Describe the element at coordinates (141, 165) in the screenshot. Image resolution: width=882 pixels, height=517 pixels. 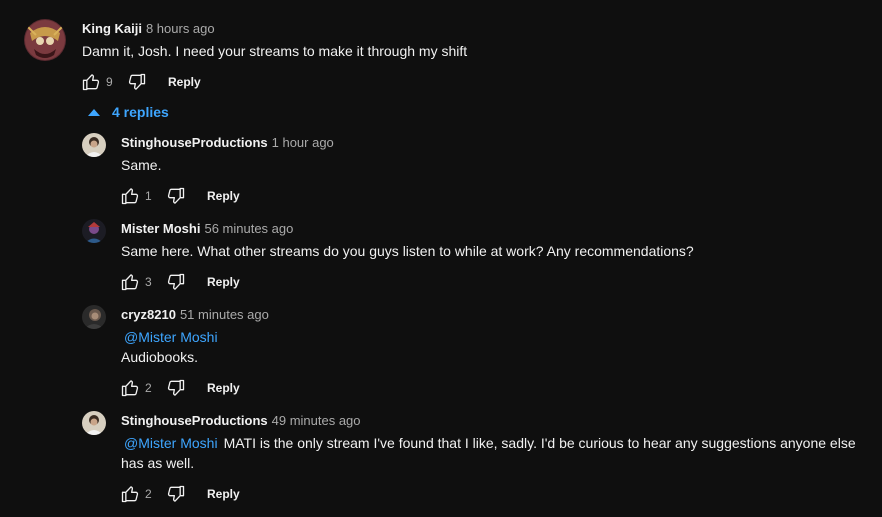
I see `comment-text: Same.` at that location.